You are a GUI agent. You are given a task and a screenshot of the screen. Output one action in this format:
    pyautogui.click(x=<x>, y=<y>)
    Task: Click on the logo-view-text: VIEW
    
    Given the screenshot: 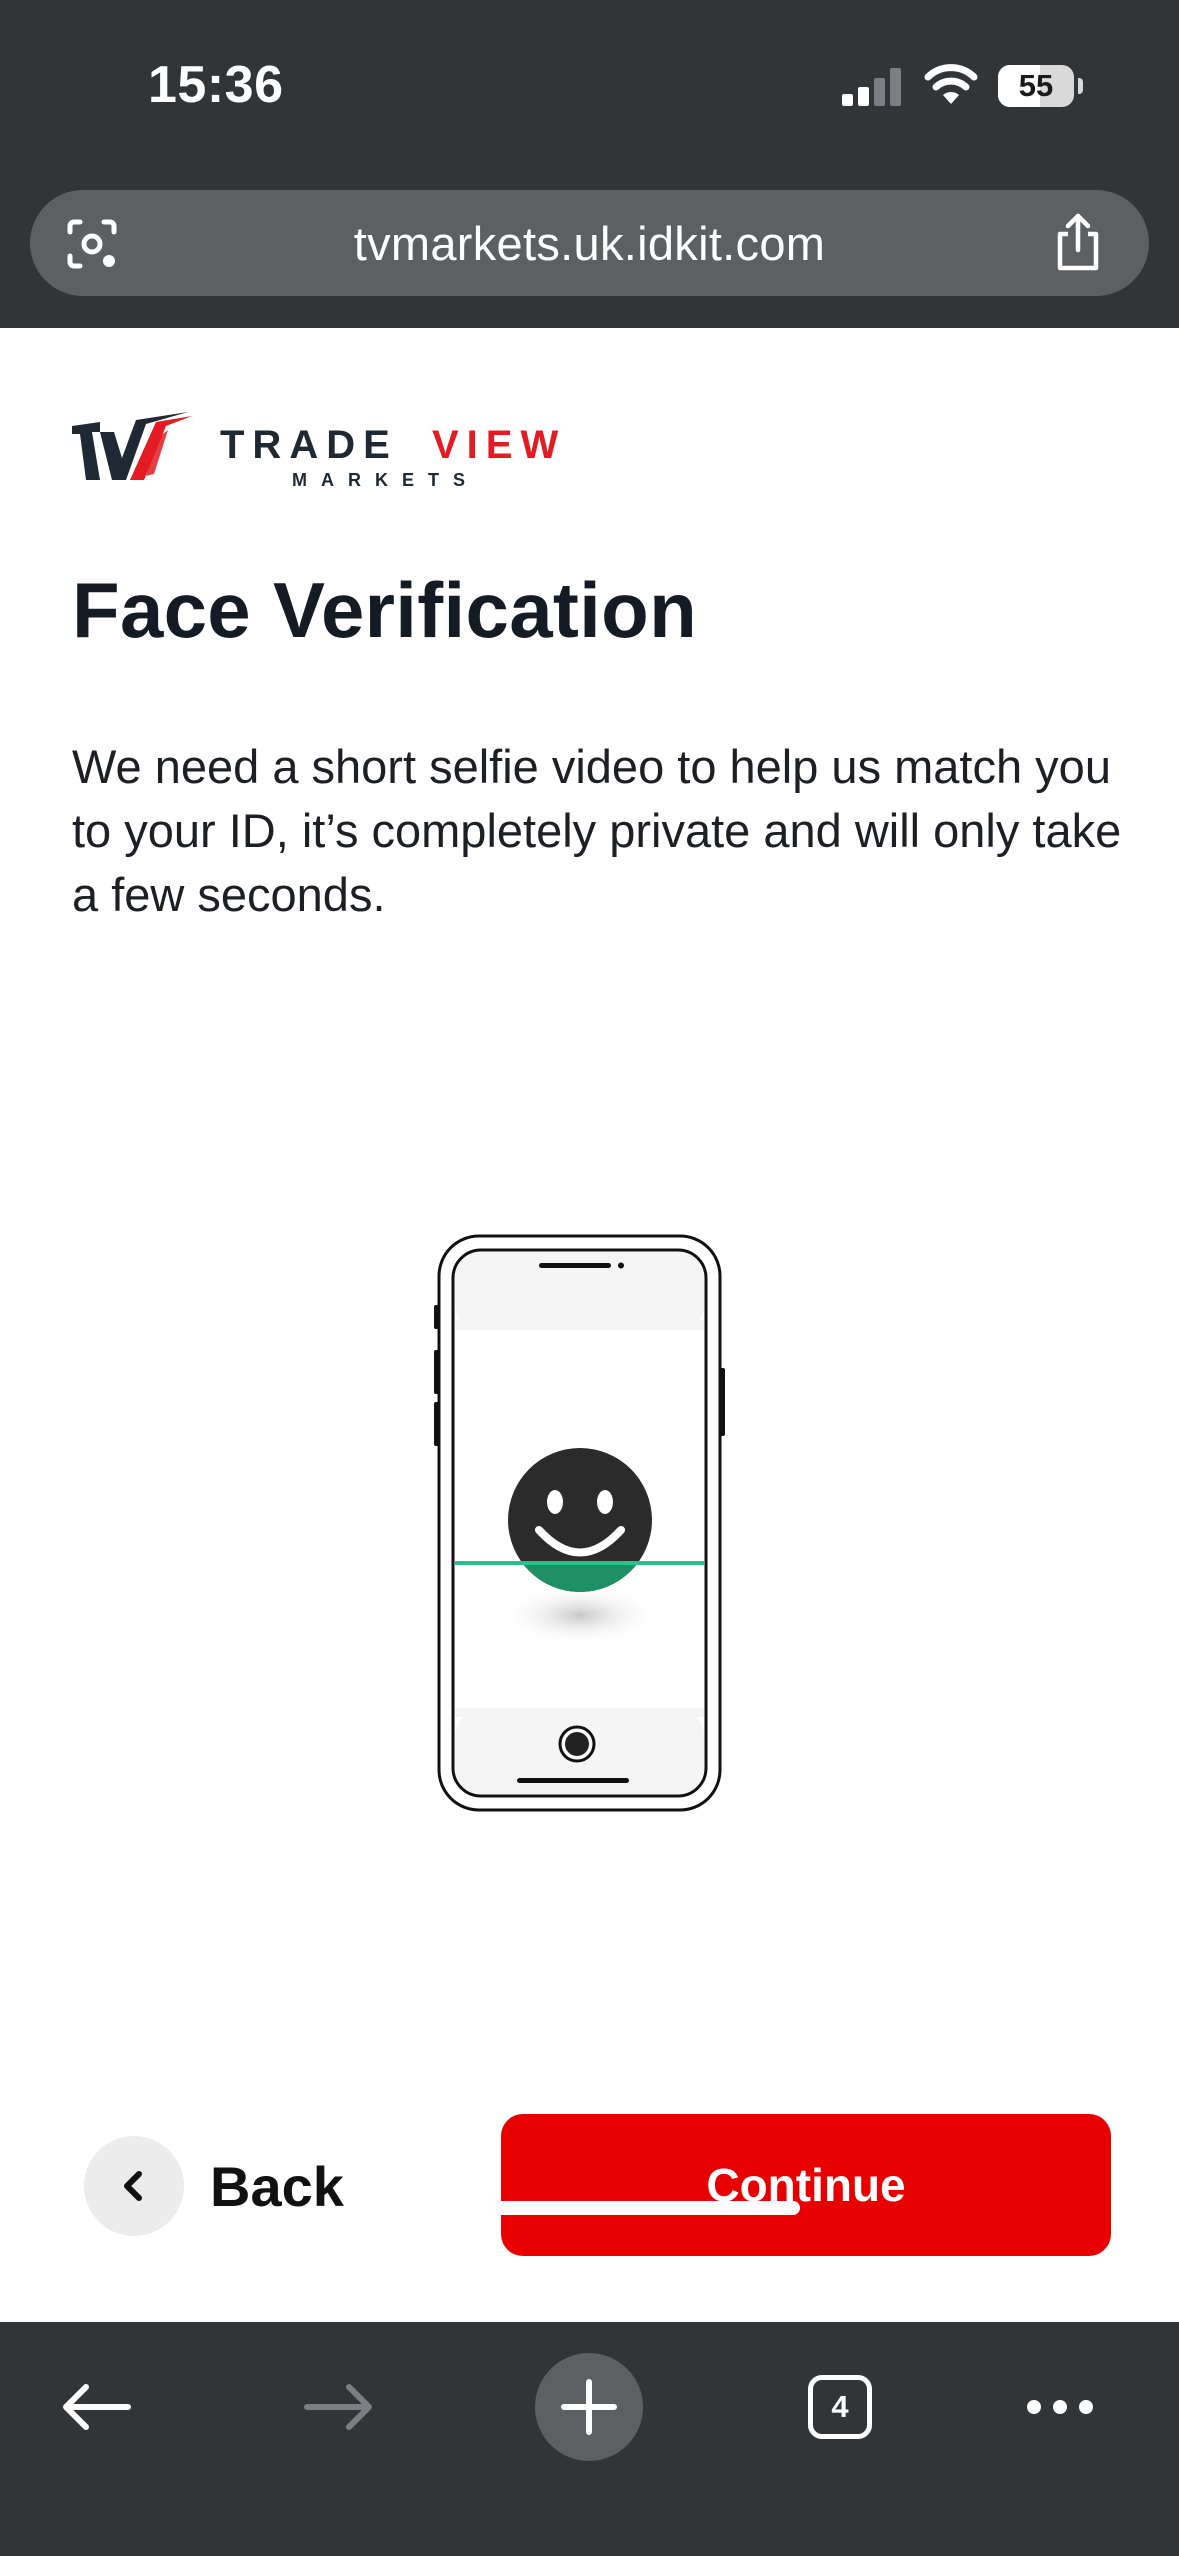 What is the action you would take?
    pyautogui.click(x=499, y=445)
    